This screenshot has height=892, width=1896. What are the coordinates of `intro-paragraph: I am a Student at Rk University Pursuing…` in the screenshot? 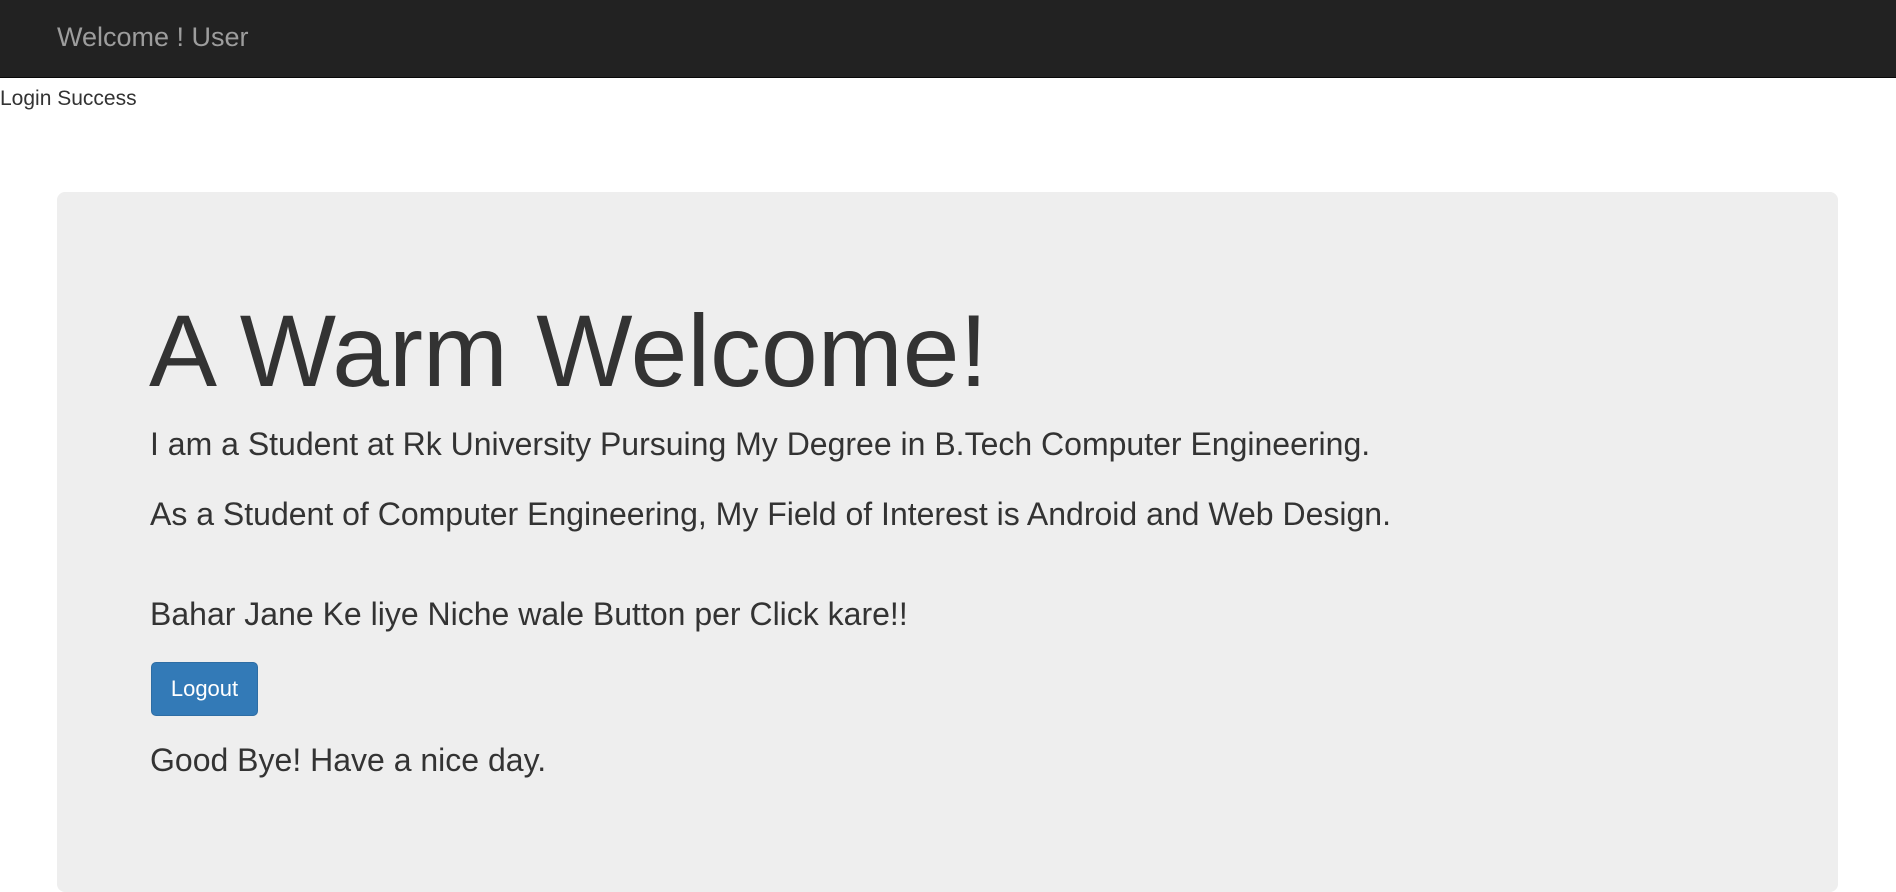 It's located at (760, 444).